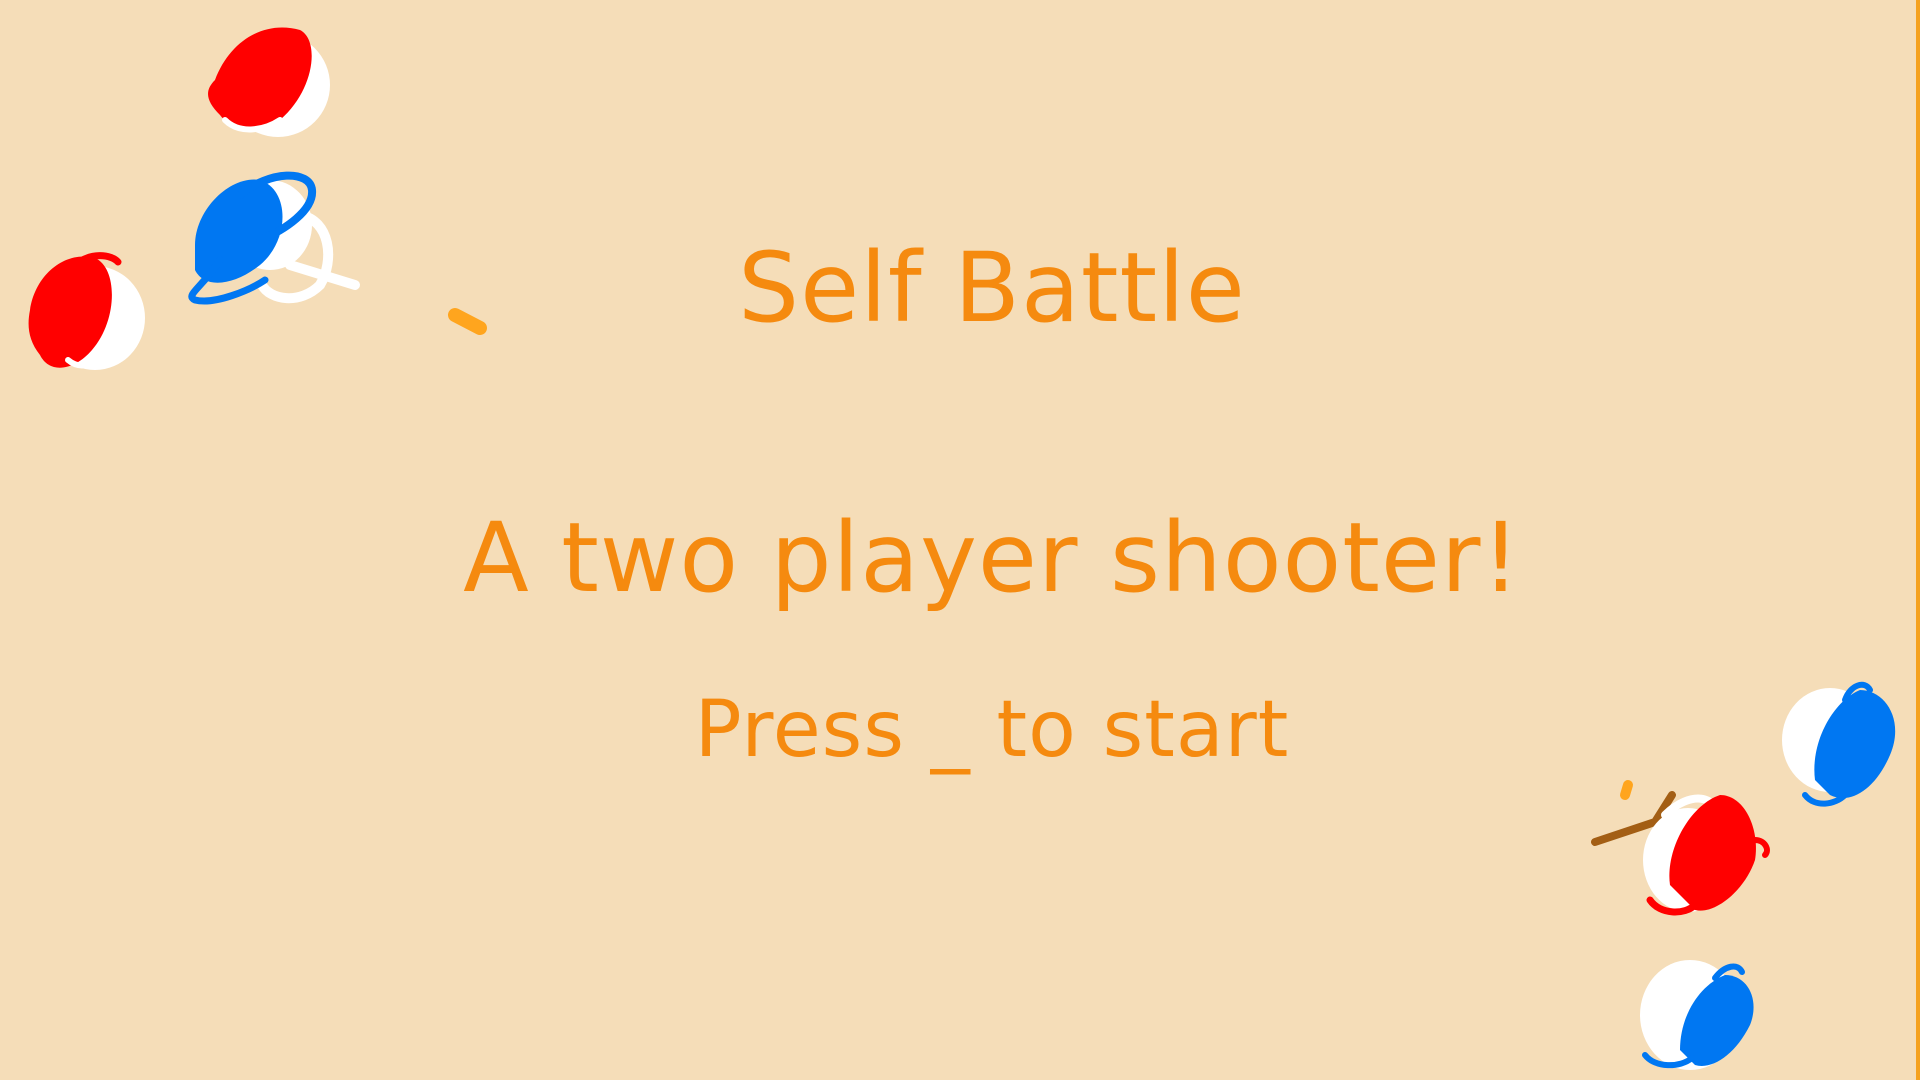 This screenshot has height=1080, width=1920. I want to click on game-subtitle: A two player shooter!, so click(992, 558).